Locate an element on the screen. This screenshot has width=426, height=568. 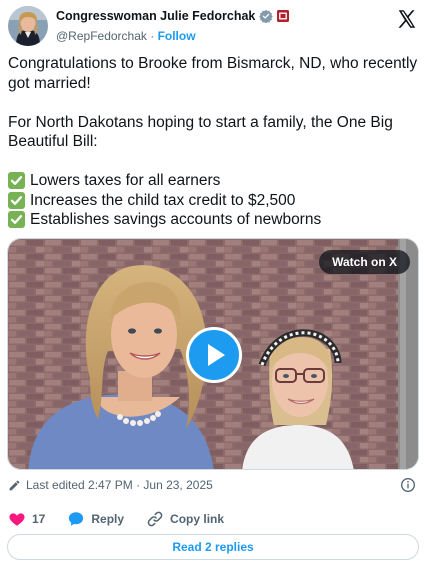
avatar-image is located at coordinates (28, 26).